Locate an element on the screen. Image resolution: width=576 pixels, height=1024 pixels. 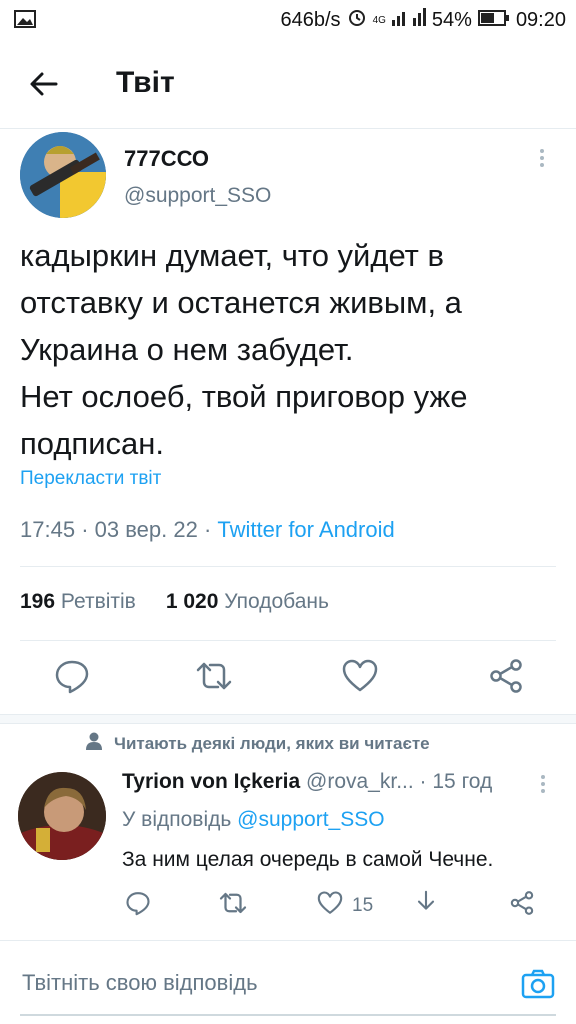
retweets-count: 196 is located at coordinates (38, 601).